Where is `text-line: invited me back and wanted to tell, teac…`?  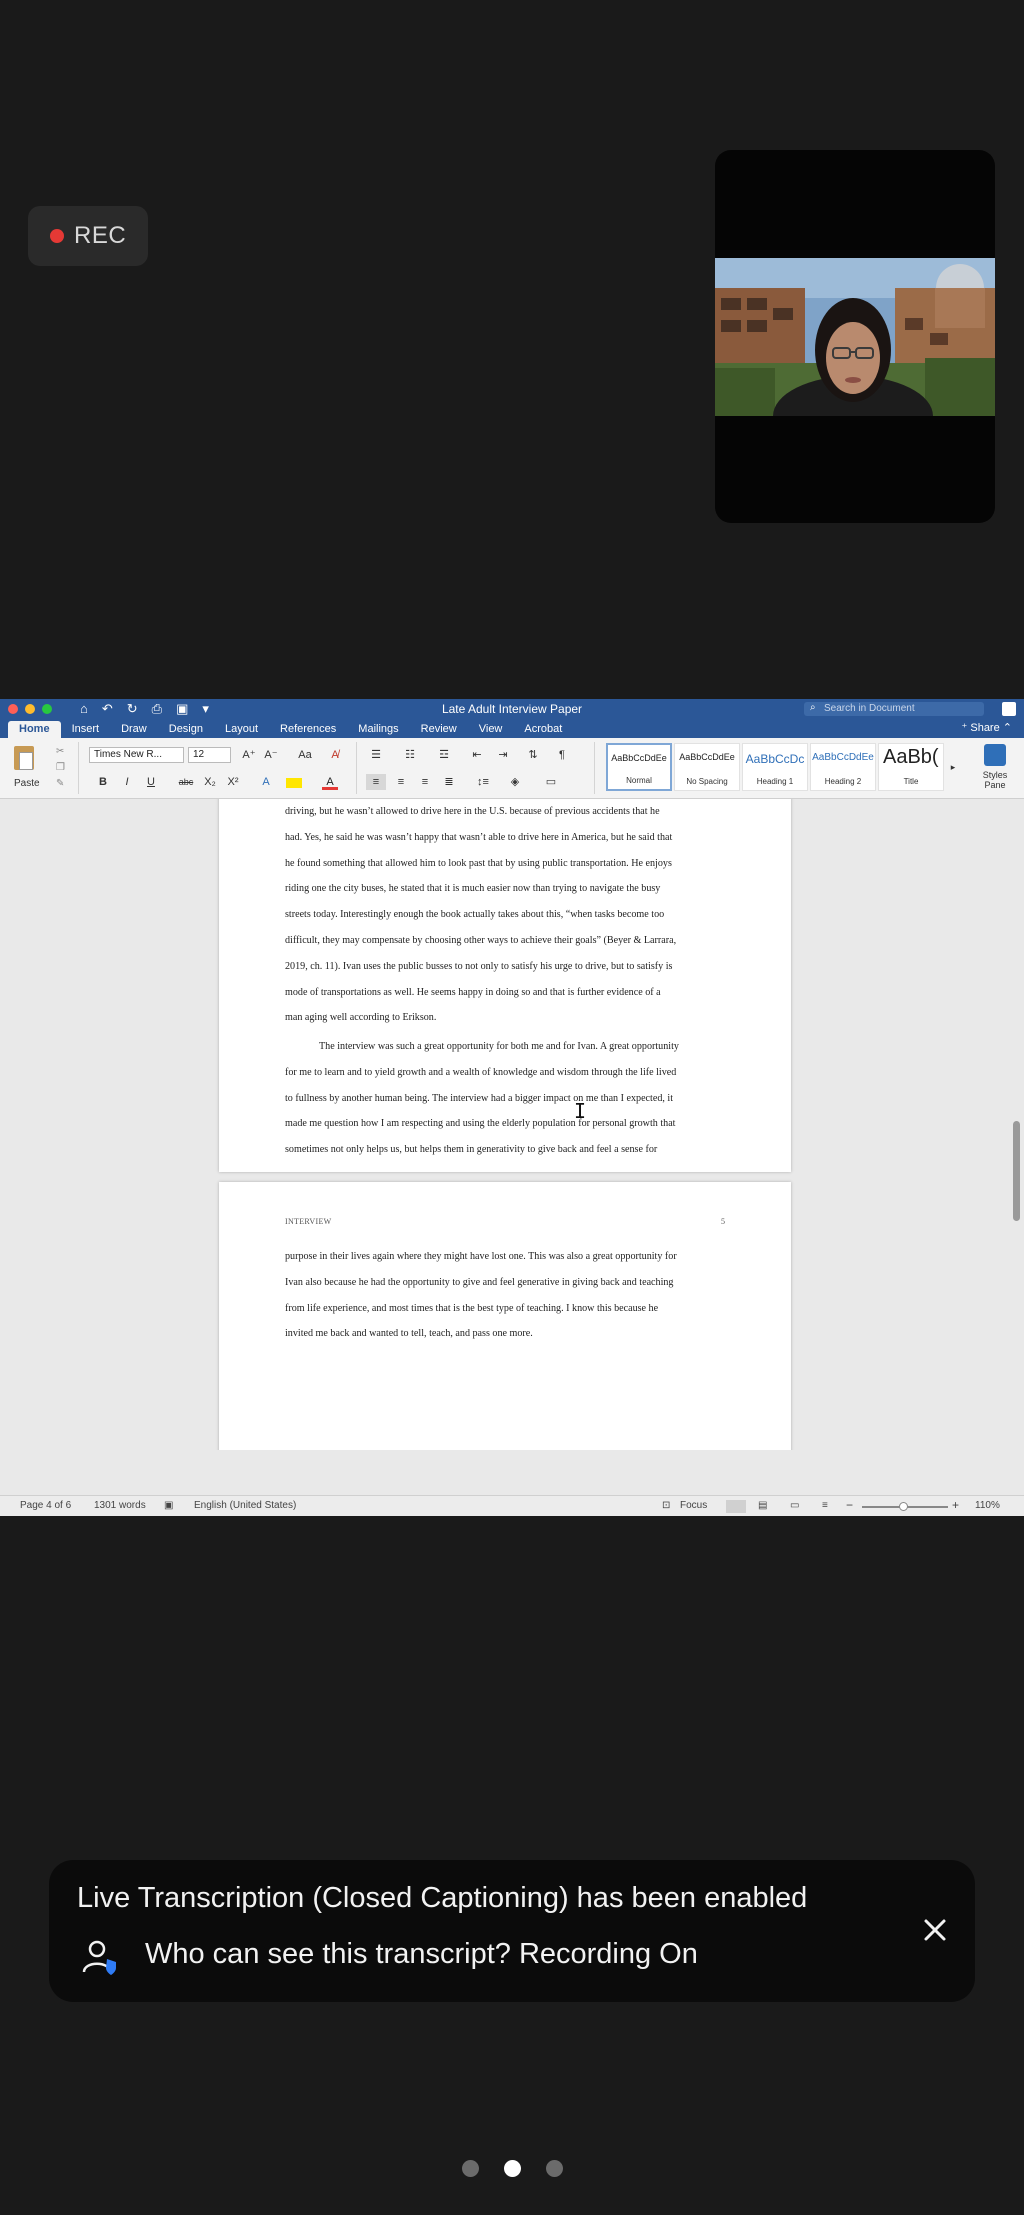
text-line: invited me back and wanted to tell, teac… is located at coordinates (409, 1334).